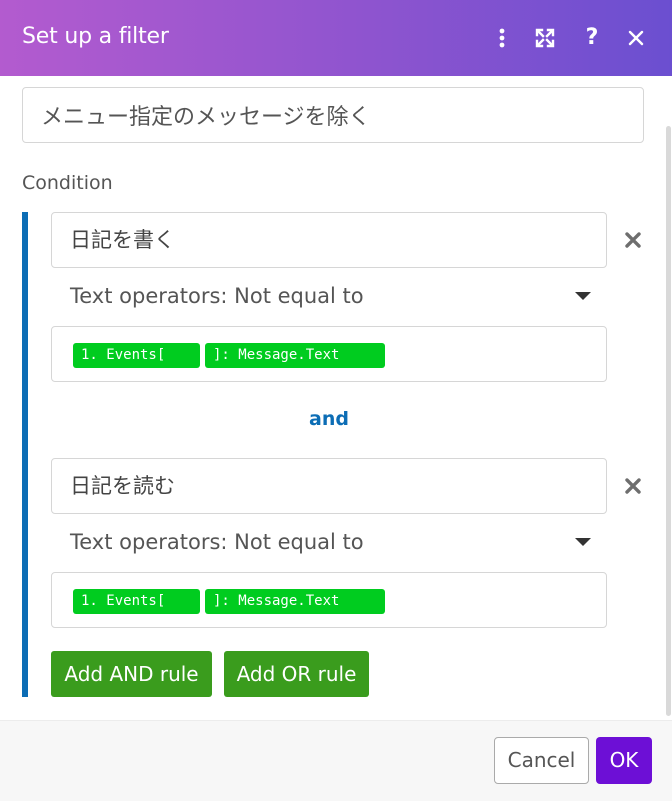 This screenshot has height=801, width=672. Describe the element at coordinates (131, 674) in the screenshot. I see `add-and-rule-button: Add AND rule` at that location.